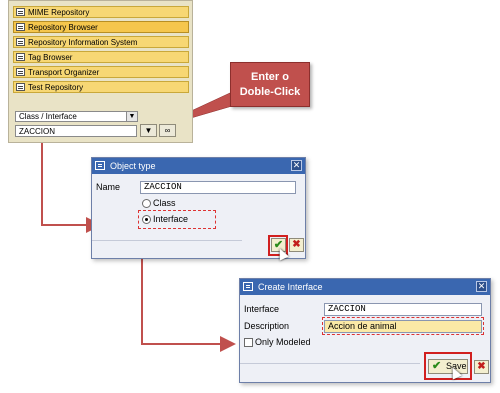 This screenshot has width=500, height=393. Describe the element at coordinates (108, 187) in the screenshot. I see `name-label: Name` at that location.